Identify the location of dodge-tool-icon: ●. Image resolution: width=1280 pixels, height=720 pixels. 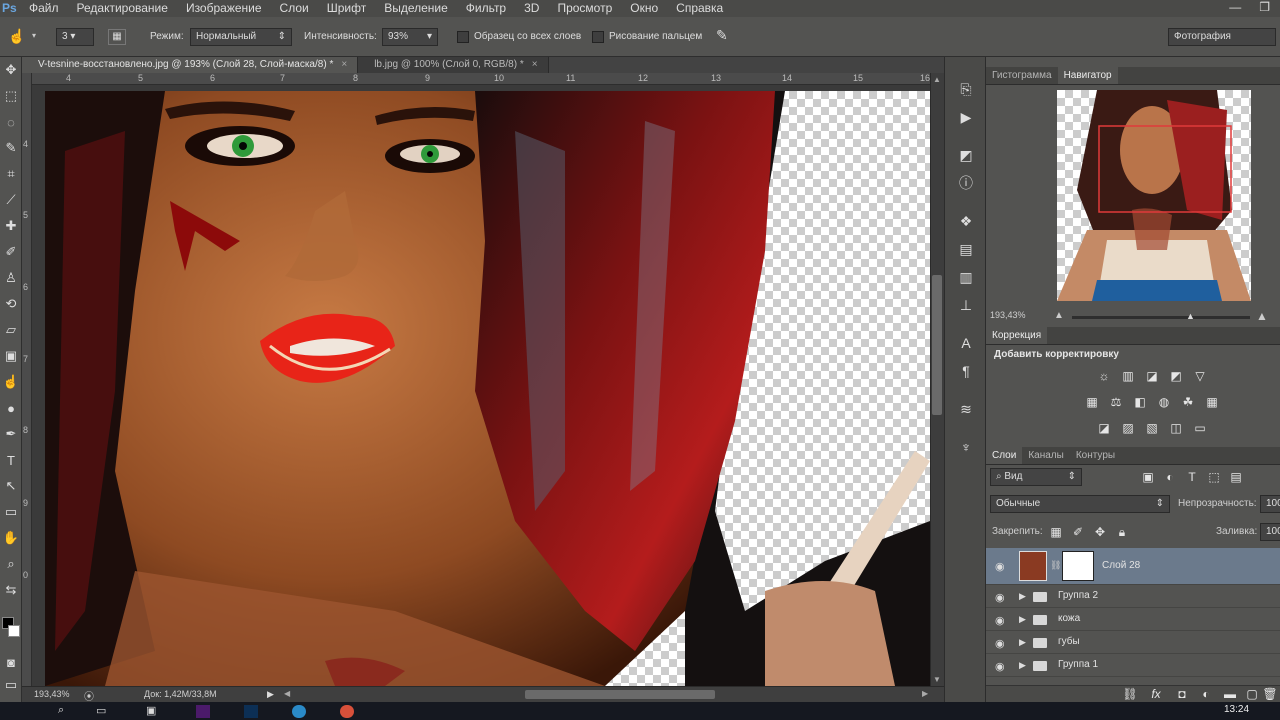
(11, 408).